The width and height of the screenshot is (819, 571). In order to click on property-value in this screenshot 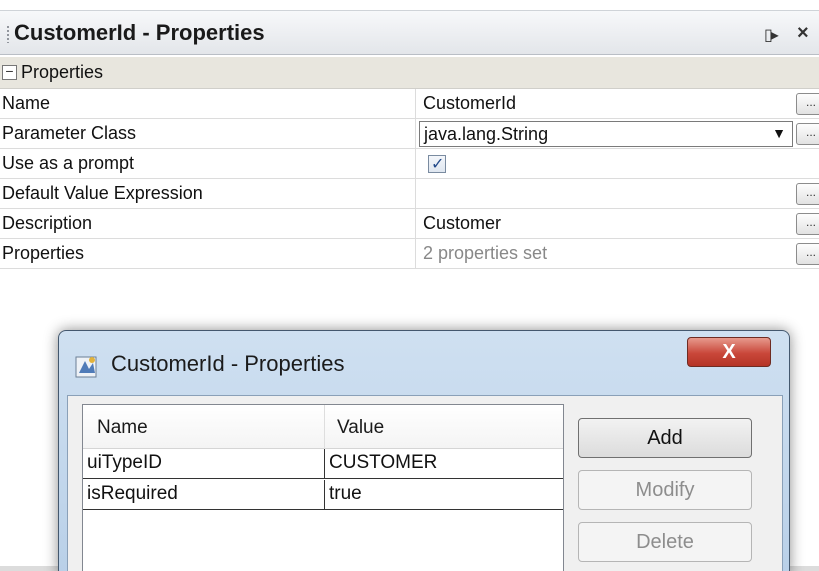, I will do `click(618, 194)`.